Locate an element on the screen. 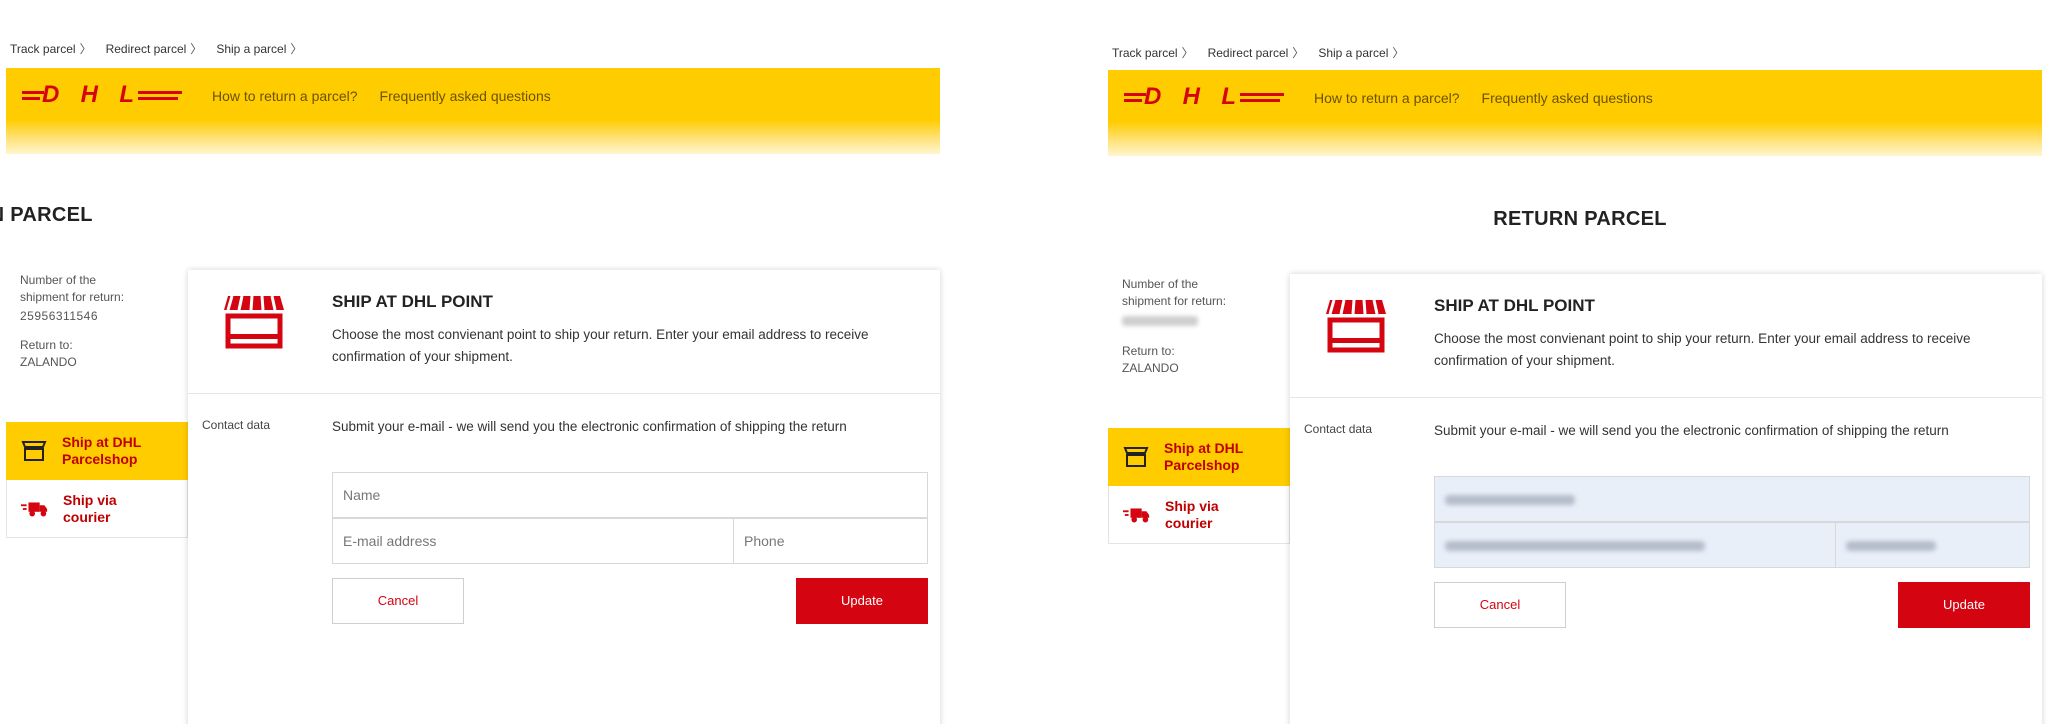 The image size is (2048, 724). redacted-email is located at coordinates (1575, 546).